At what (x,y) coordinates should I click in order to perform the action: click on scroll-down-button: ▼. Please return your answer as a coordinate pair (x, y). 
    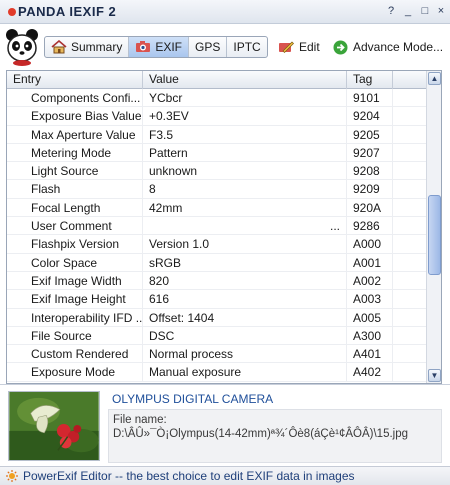
    Looking at the image, I should click on (434, 375).